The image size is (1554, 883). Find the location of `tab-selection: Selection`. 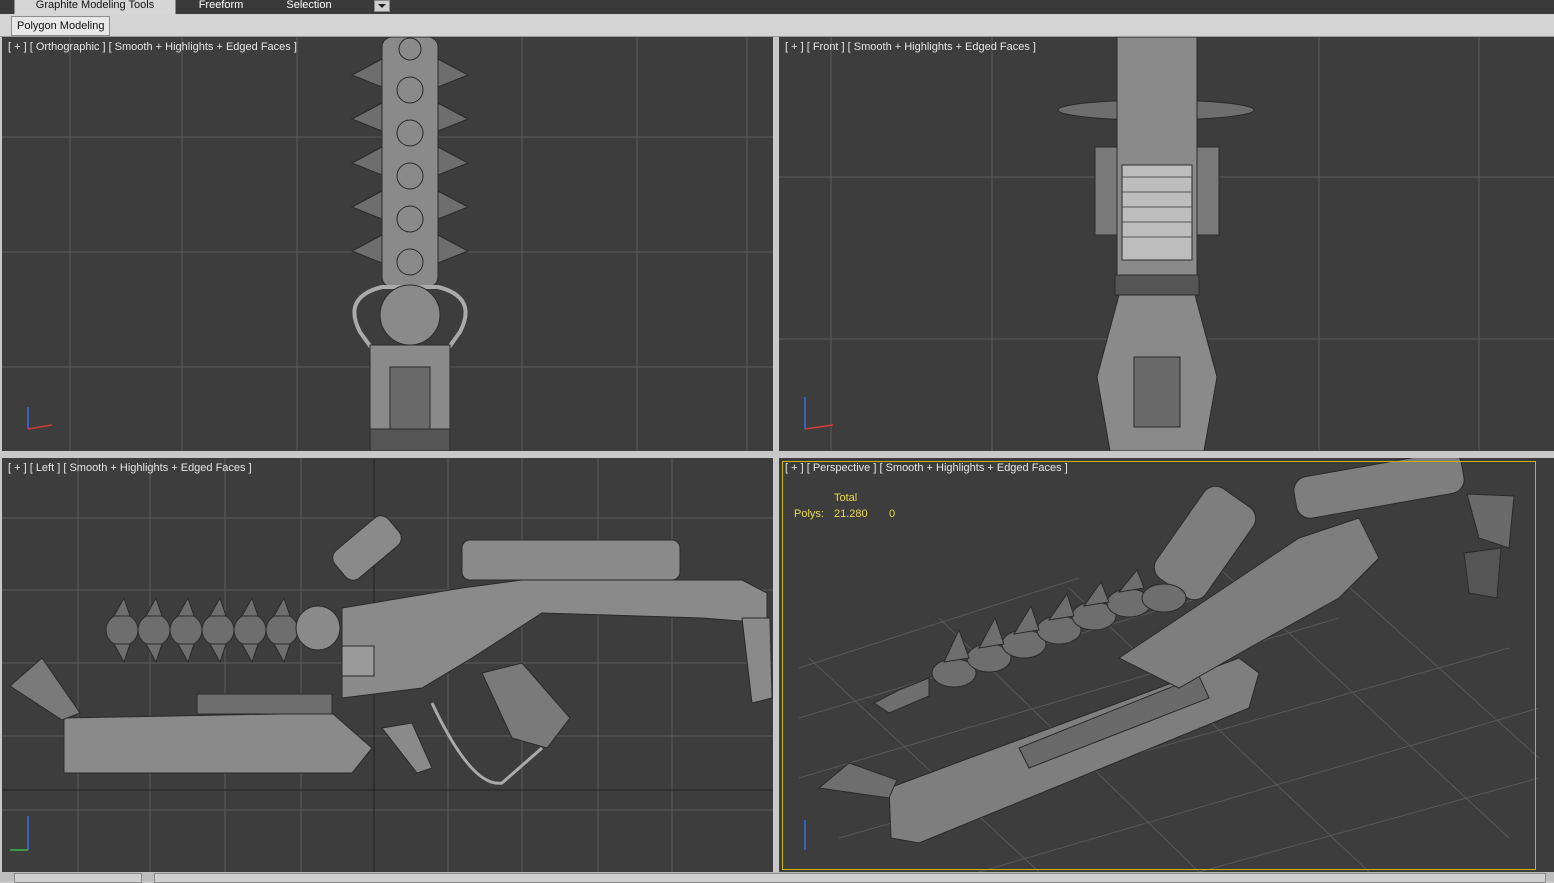

tab-selection: Selection is located at coordinates (309, 7).